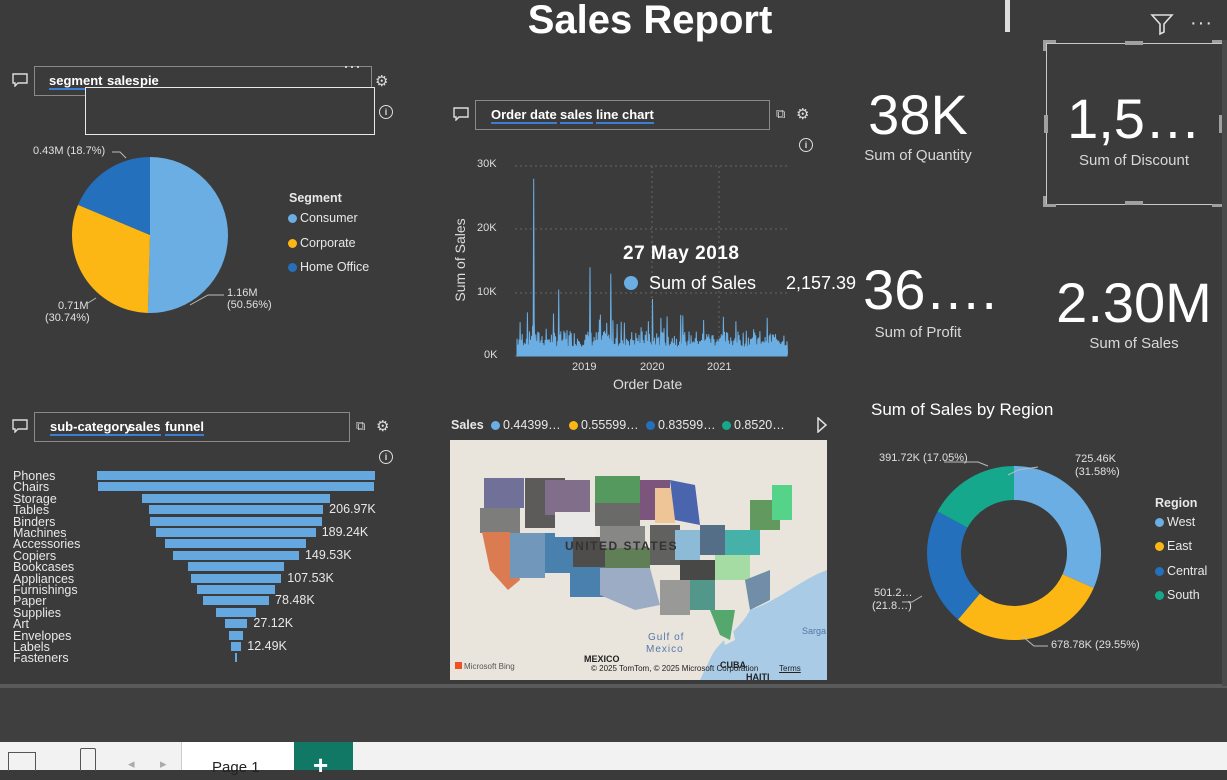  What do you see at coordinates (460, 260) in the screenshot?
I see `line-y-axis-title: Sum of Sales` at bounding box center [460, 260].